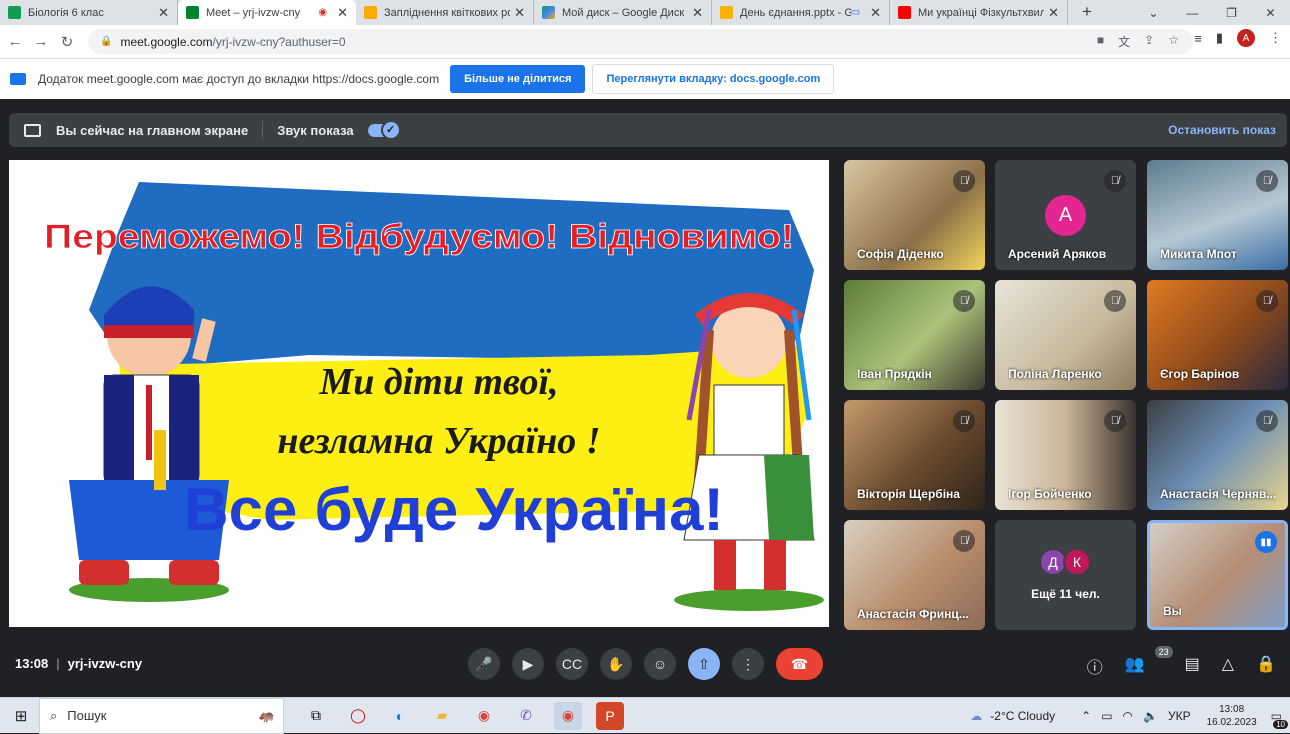 The height and width of the screenshot is (734, 1290). Describe the element at coordinates (315, 130) in the screenshot. I see `share-audio-label: Звук показа` at that location.